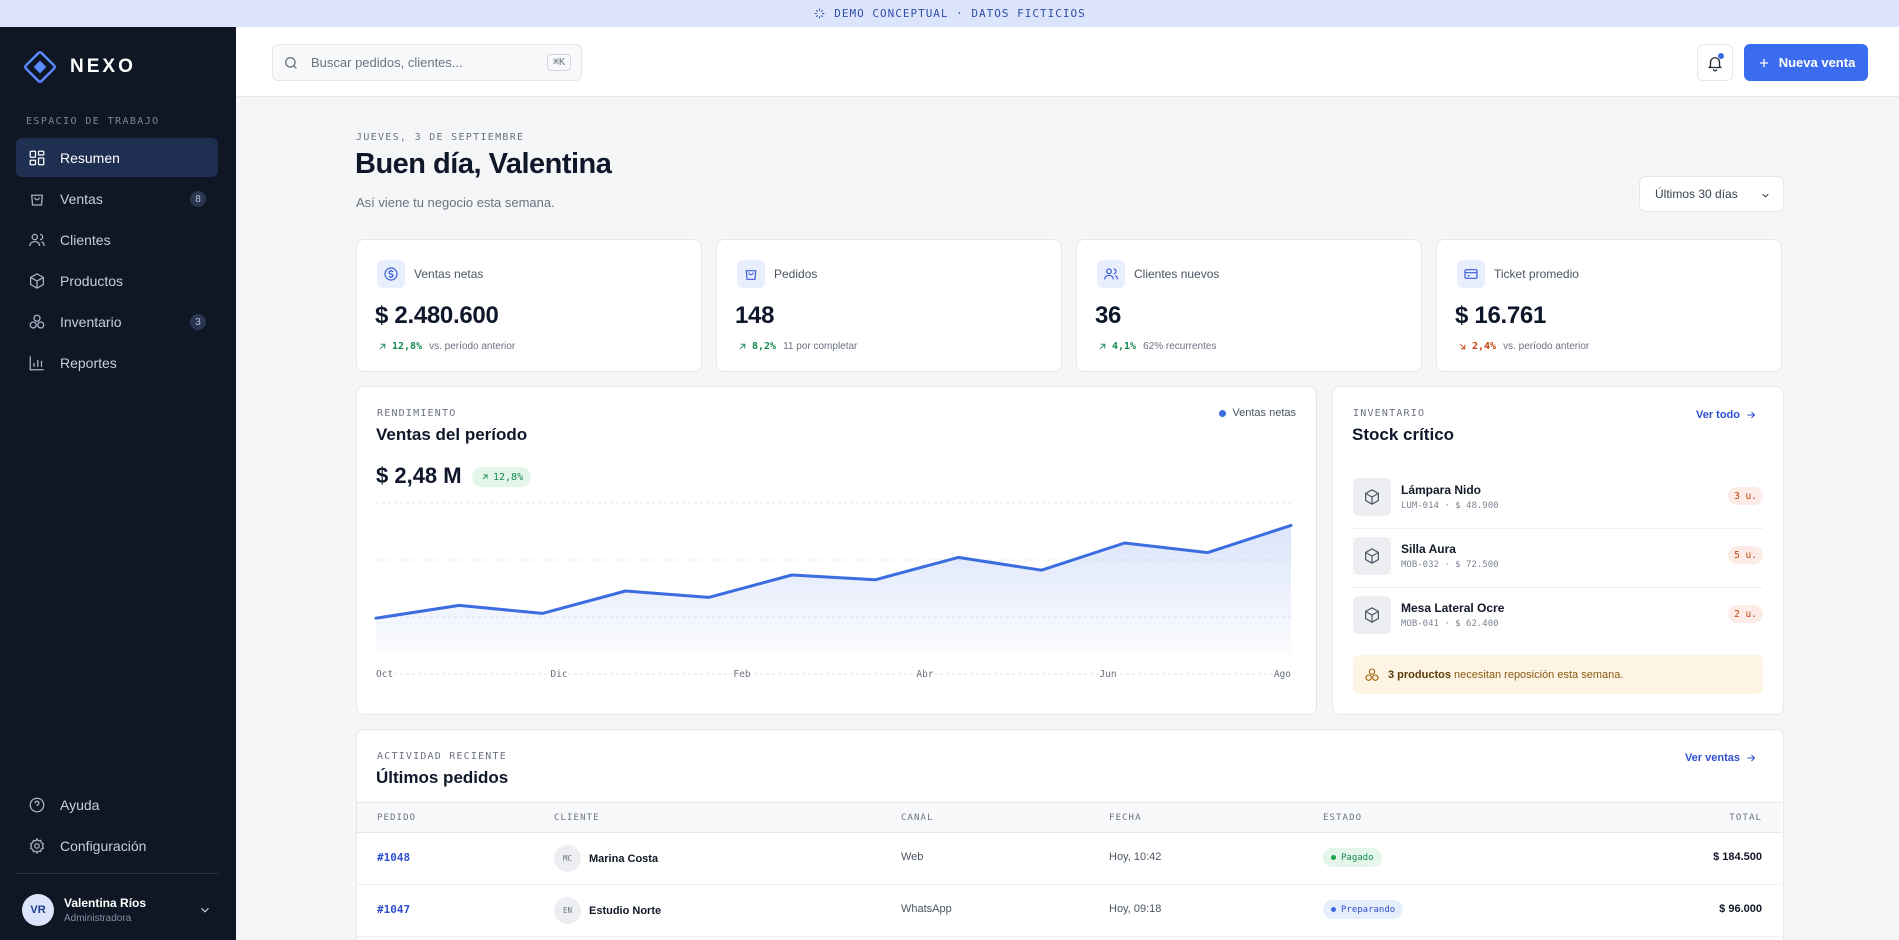 Image resolution: width=1899 pixels, height=940 pixels. I want to click on sidebar-item-count: 3, so click(198, 322).